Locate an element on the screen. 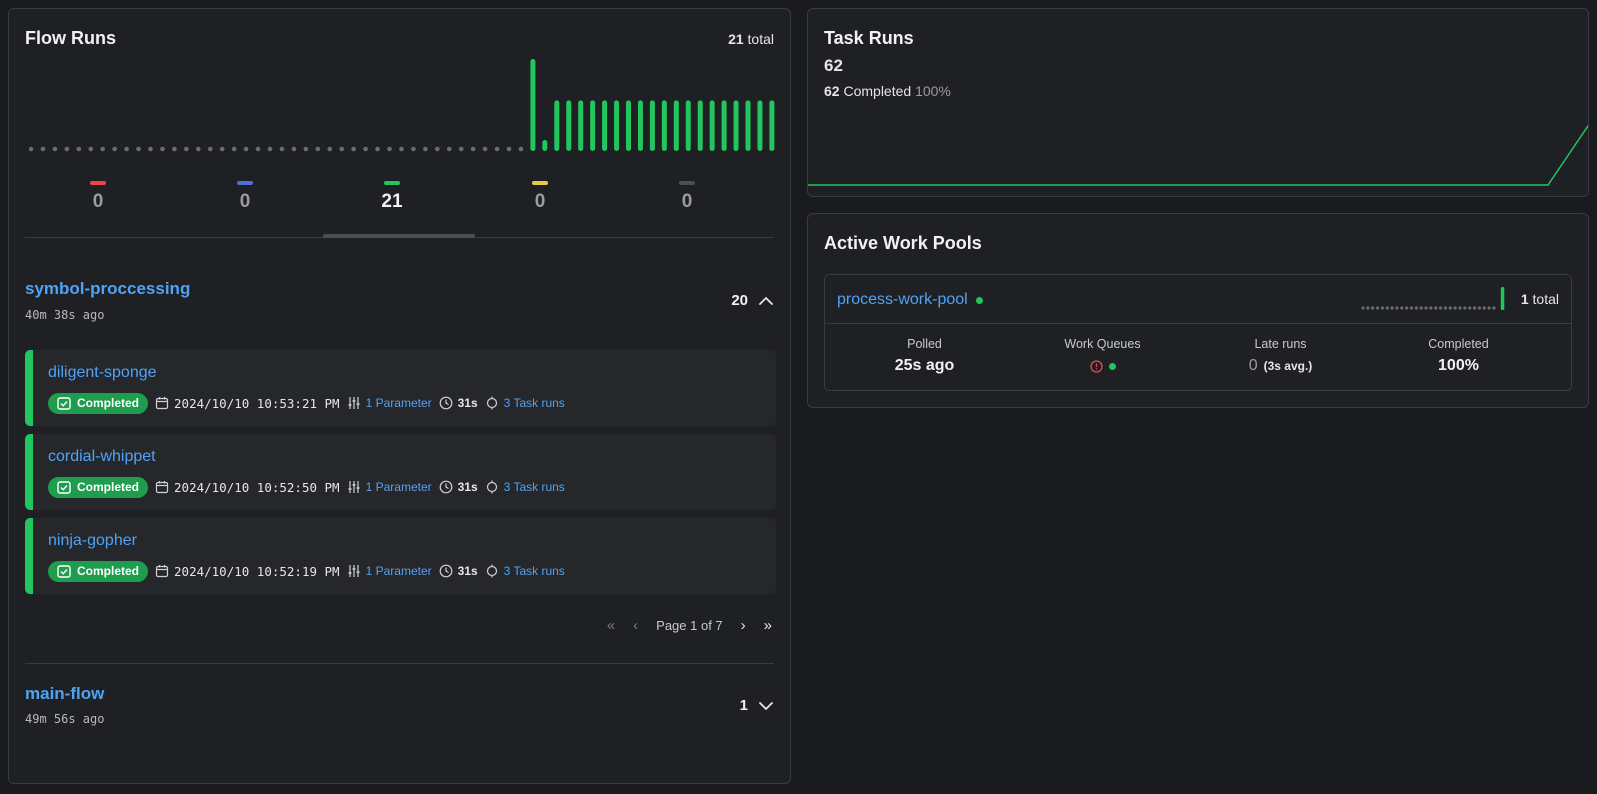 Image resolution: width=1597 pixels, height=794 pixels. flow-group-name-link: symbol-proccessing is located at coordinates (107, 289).